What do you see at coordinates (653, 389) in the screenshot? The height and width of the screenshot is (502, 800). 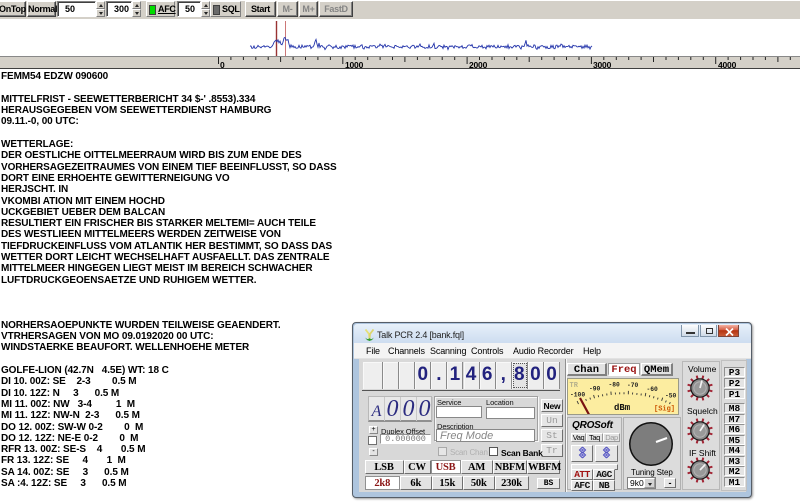 I see `svg-text: -60` at bounding box center [653, 389].